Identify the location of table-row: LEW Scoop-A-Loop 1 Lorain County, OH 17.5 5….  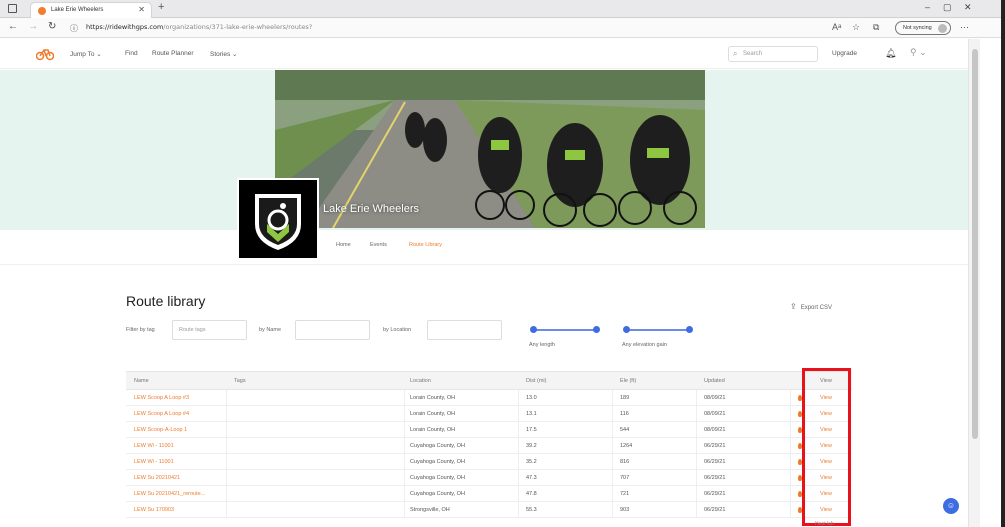
(489, 430).